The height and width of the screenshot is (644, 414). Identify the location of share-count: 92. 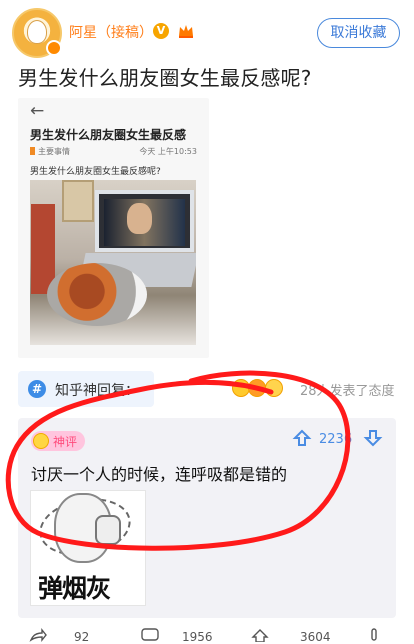
(82, 637).